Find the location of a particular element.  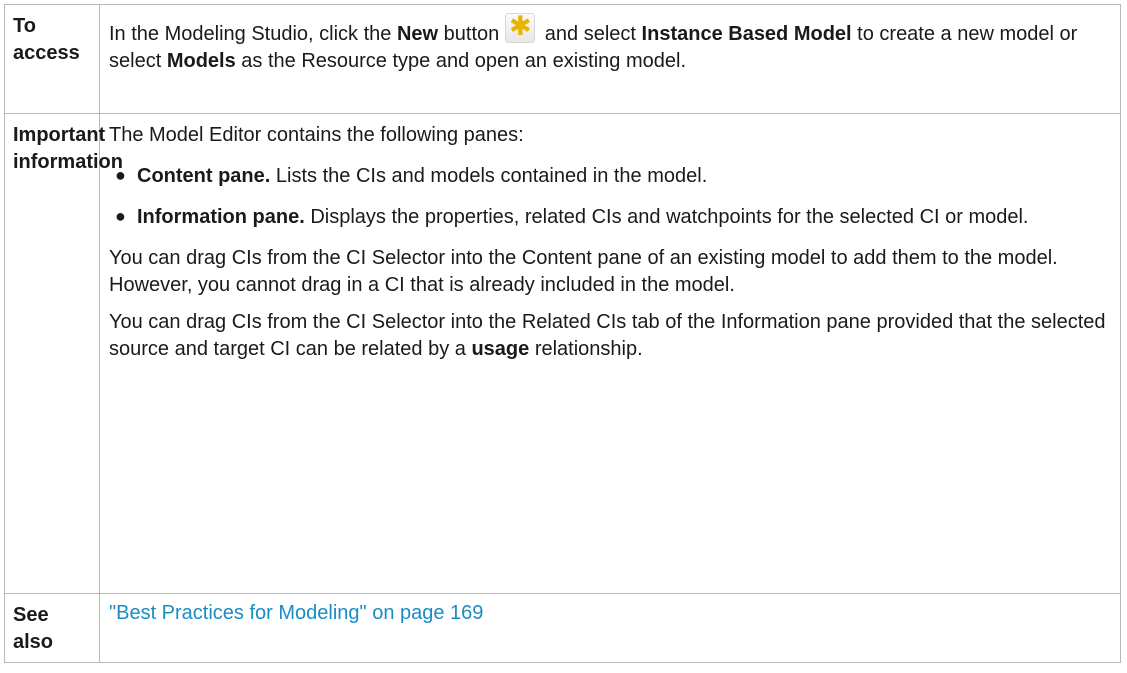

instance-based-model-term: Instance Based Model is located at coordinates (746, 34).